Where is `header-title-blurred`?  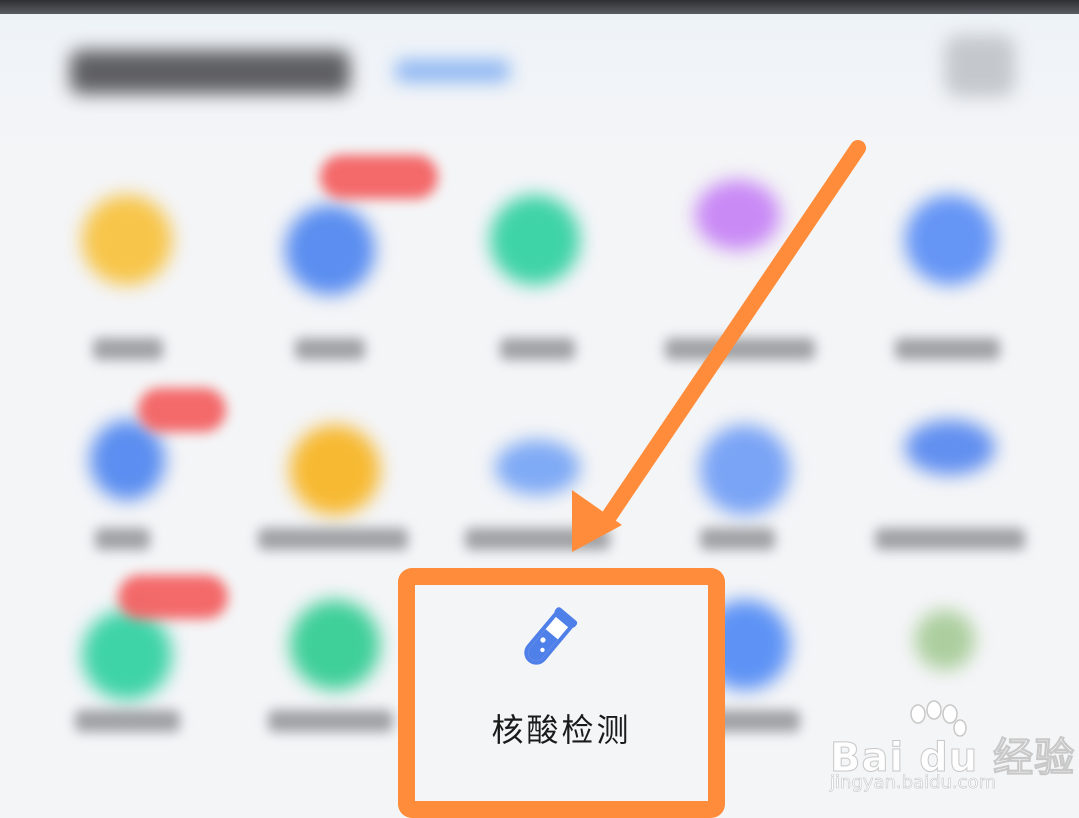
header-title-blurred is located at coordinates (210, 72).